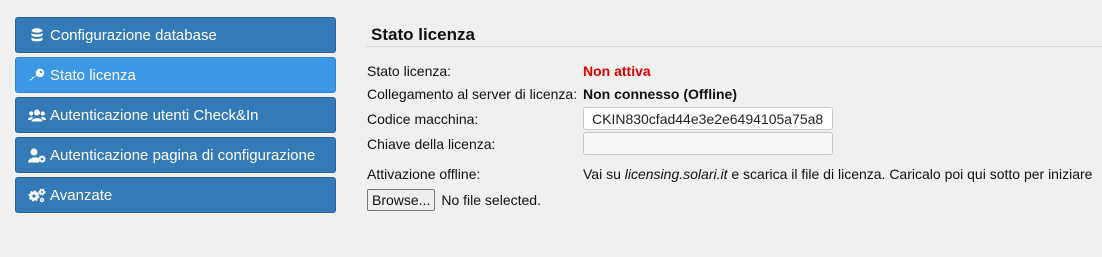 This screenshot has height=257, width=1102. What do you see at coordinates (183, 155) in the screenshot?
I see `sidebar-item-label: Autenticazione pagina di configurazione` at bounding box center [183, 155].